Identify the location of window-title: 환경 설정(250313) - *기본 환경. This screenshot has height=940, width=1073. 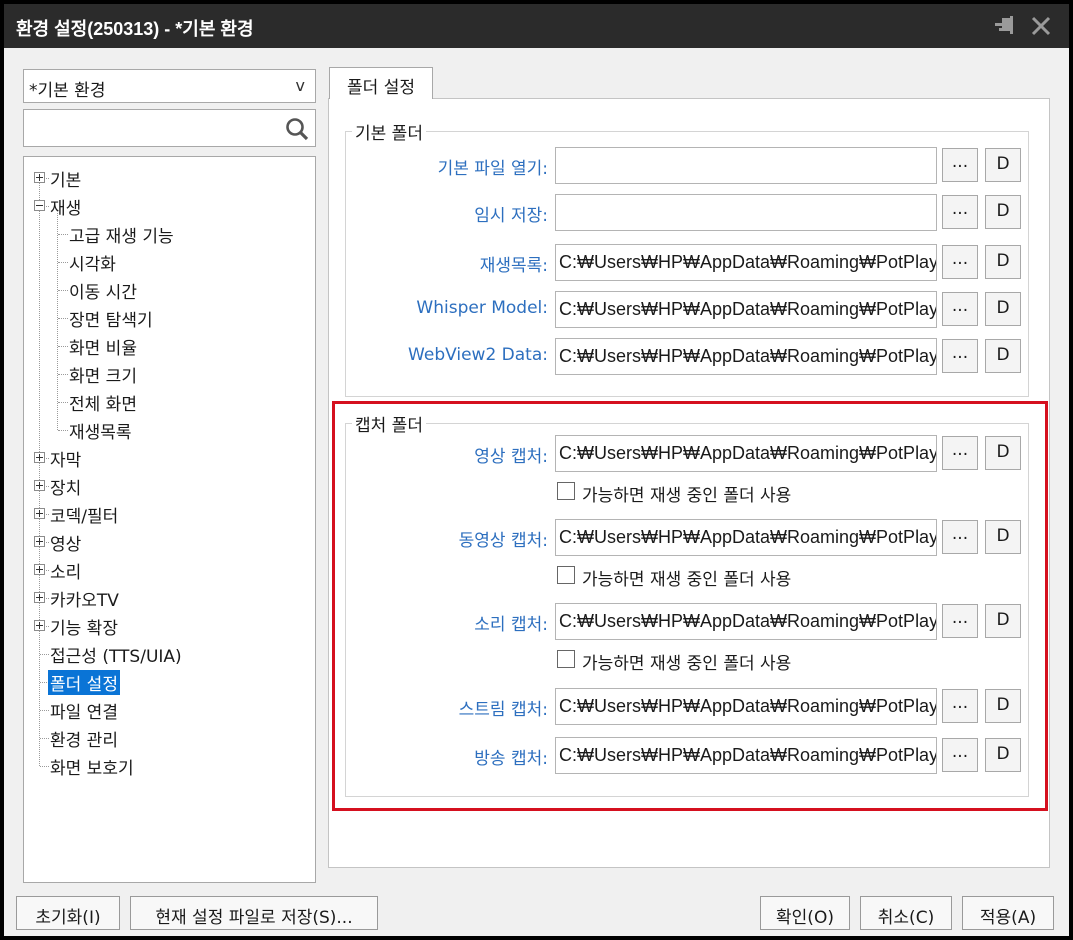
(135, 29).